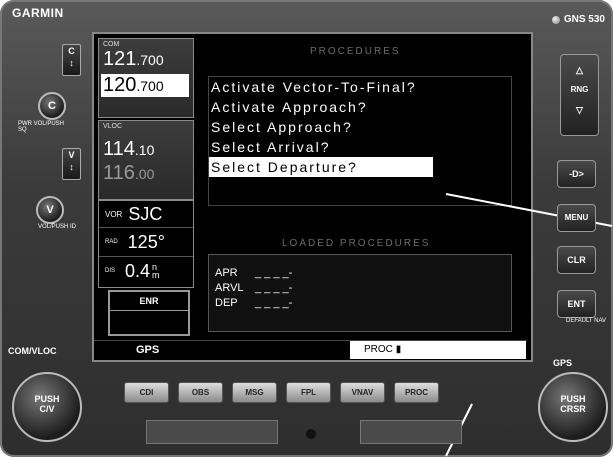 Image resolution: width=613 pixels, height=457 pixels. I want to click on vor-info-panel: VOR SJC RAD 125° DIS 0.4 n m, so click(146, 244).